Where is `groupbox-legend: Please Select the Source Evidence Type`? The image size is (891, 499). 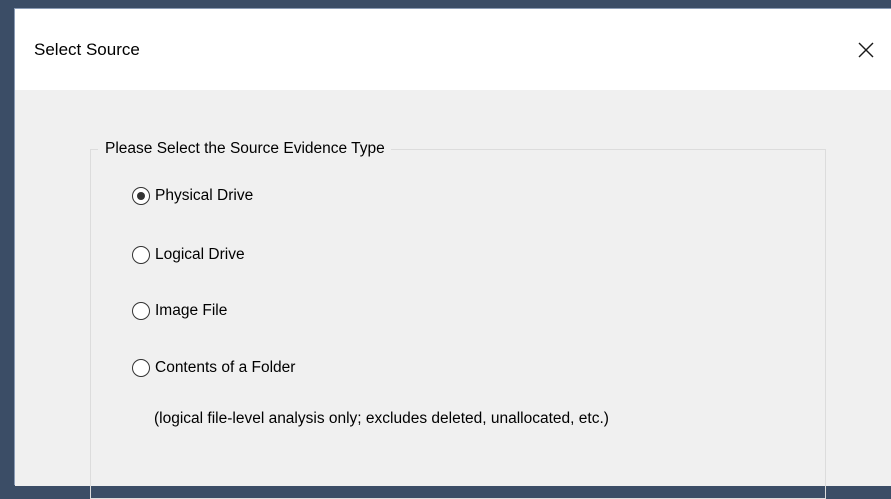
groupbox-legend: Please Select the Source Evidence Type is located at coordinates (244, 149).